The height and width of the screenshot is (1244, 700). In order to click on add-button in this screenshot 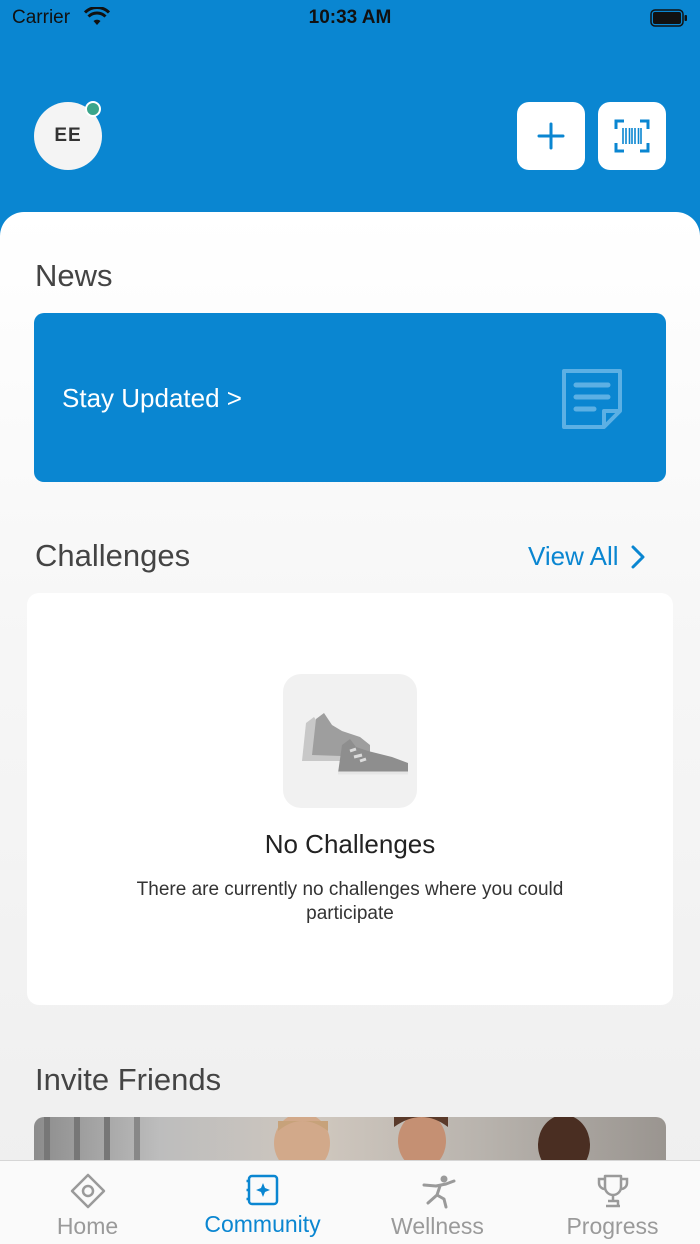, I will do `click(551, 136)`.